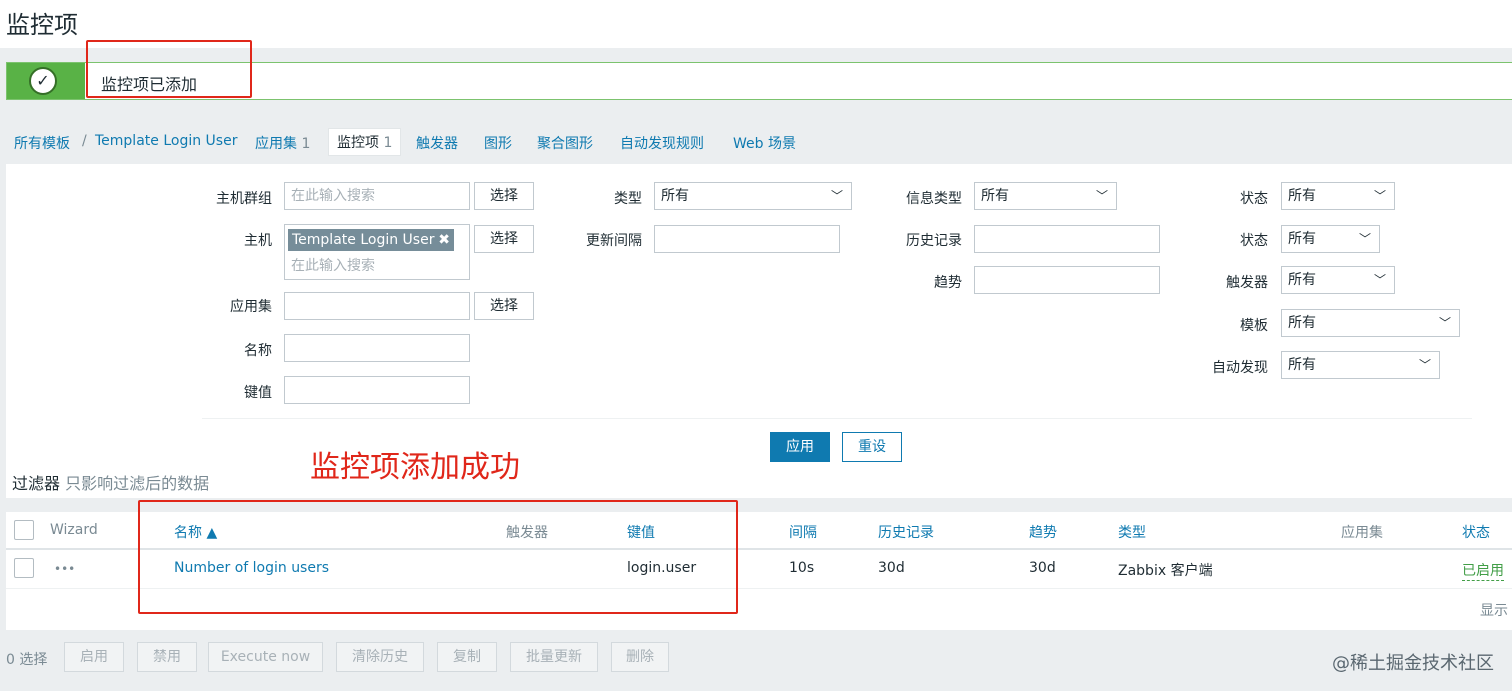 The width and height of the screenshot is (1512, 691). Describe the element at coordinates (800, 447) in the screenshot. I see `apply-button: 应用` at that location.